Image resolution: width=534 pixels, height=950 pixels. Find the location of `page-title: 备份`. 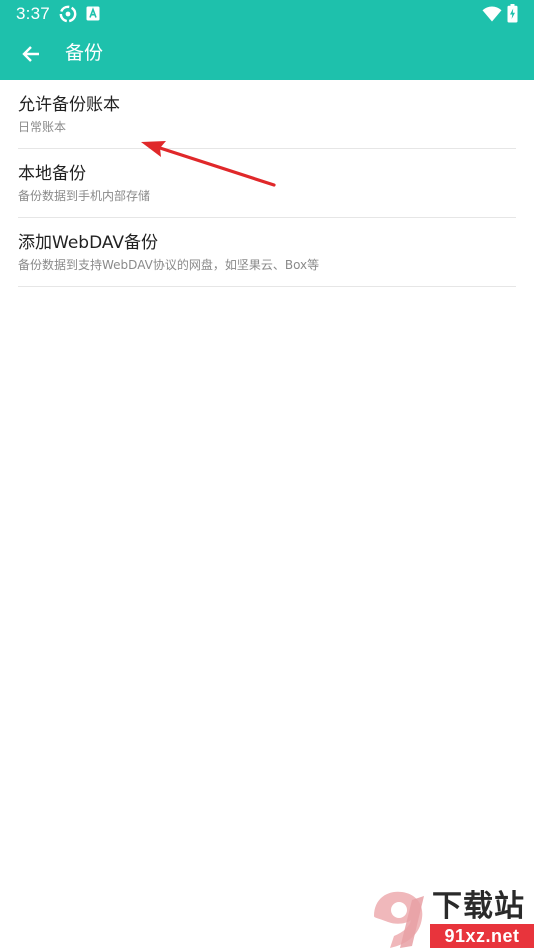

page-title: 备份 is located at coordinates (84, 53).